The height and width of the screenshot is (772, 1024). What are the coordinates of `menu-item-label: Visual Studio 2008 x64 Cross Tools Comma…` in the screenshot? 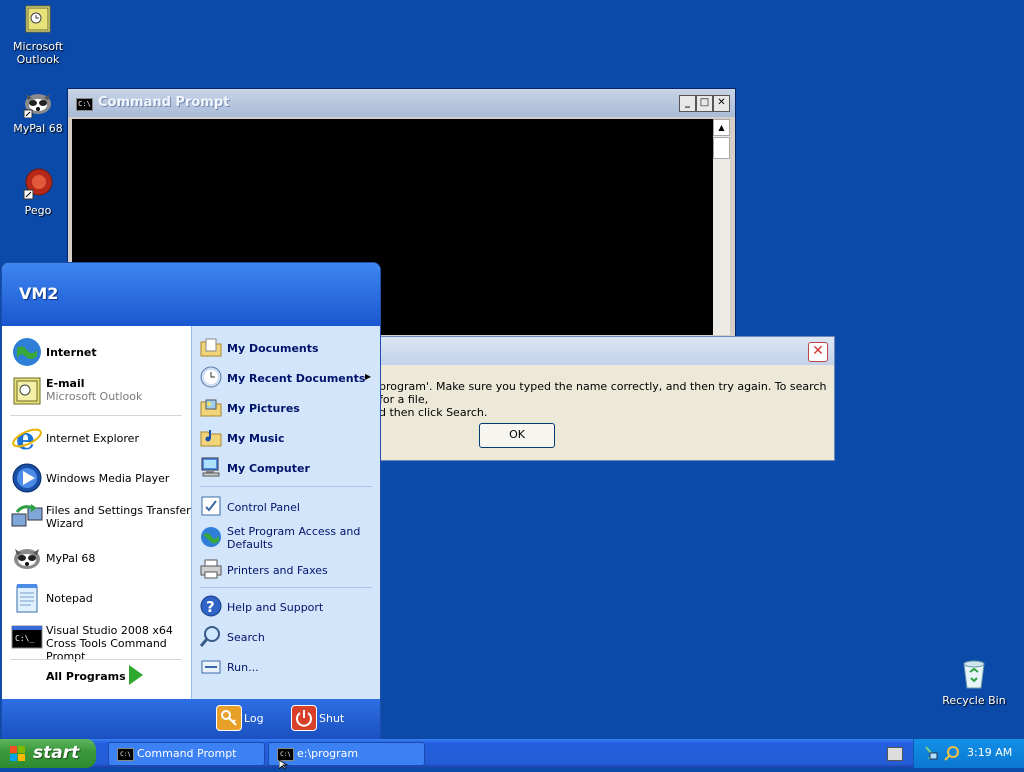 It's located at (109, 643).